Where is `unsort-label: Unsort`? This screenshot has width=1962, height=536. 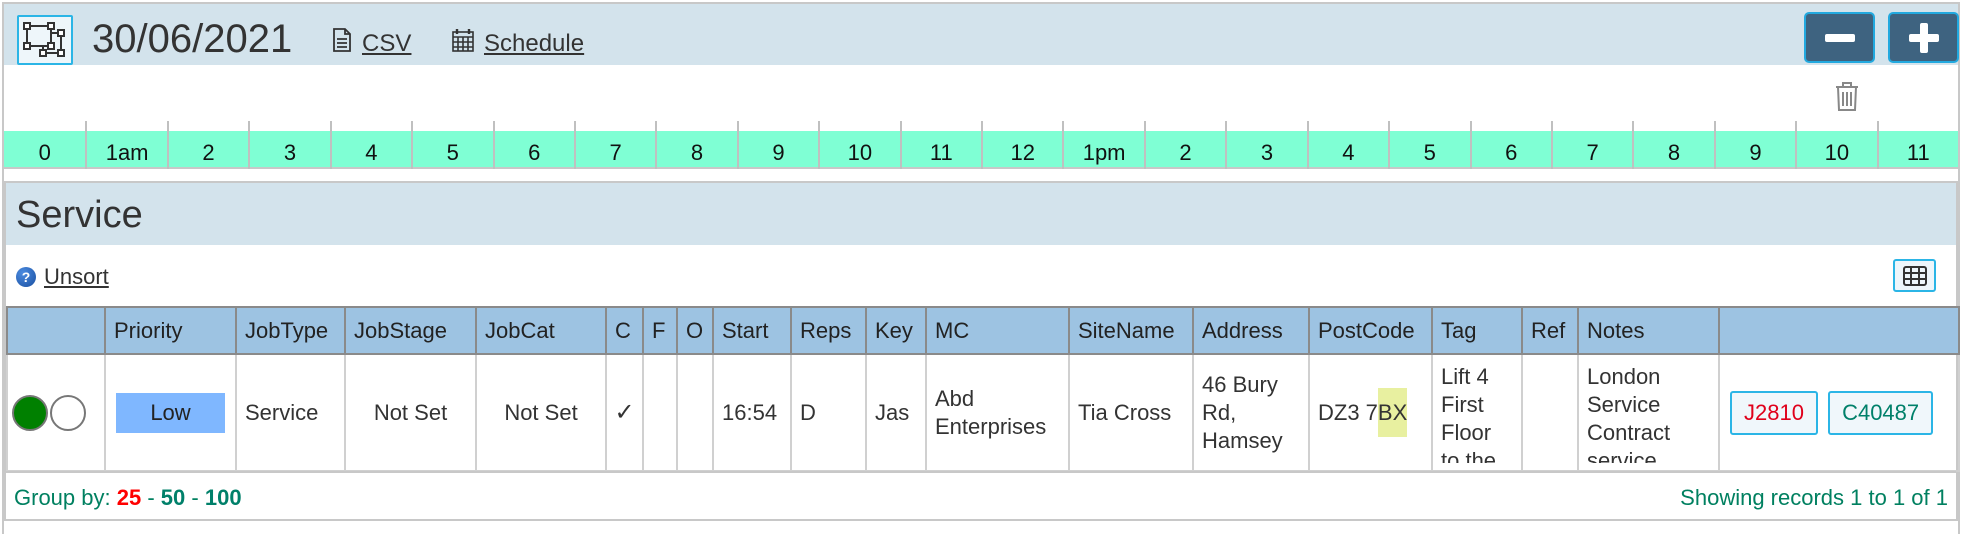 unsort-label: Unsort is located at coordinates (76, 276).